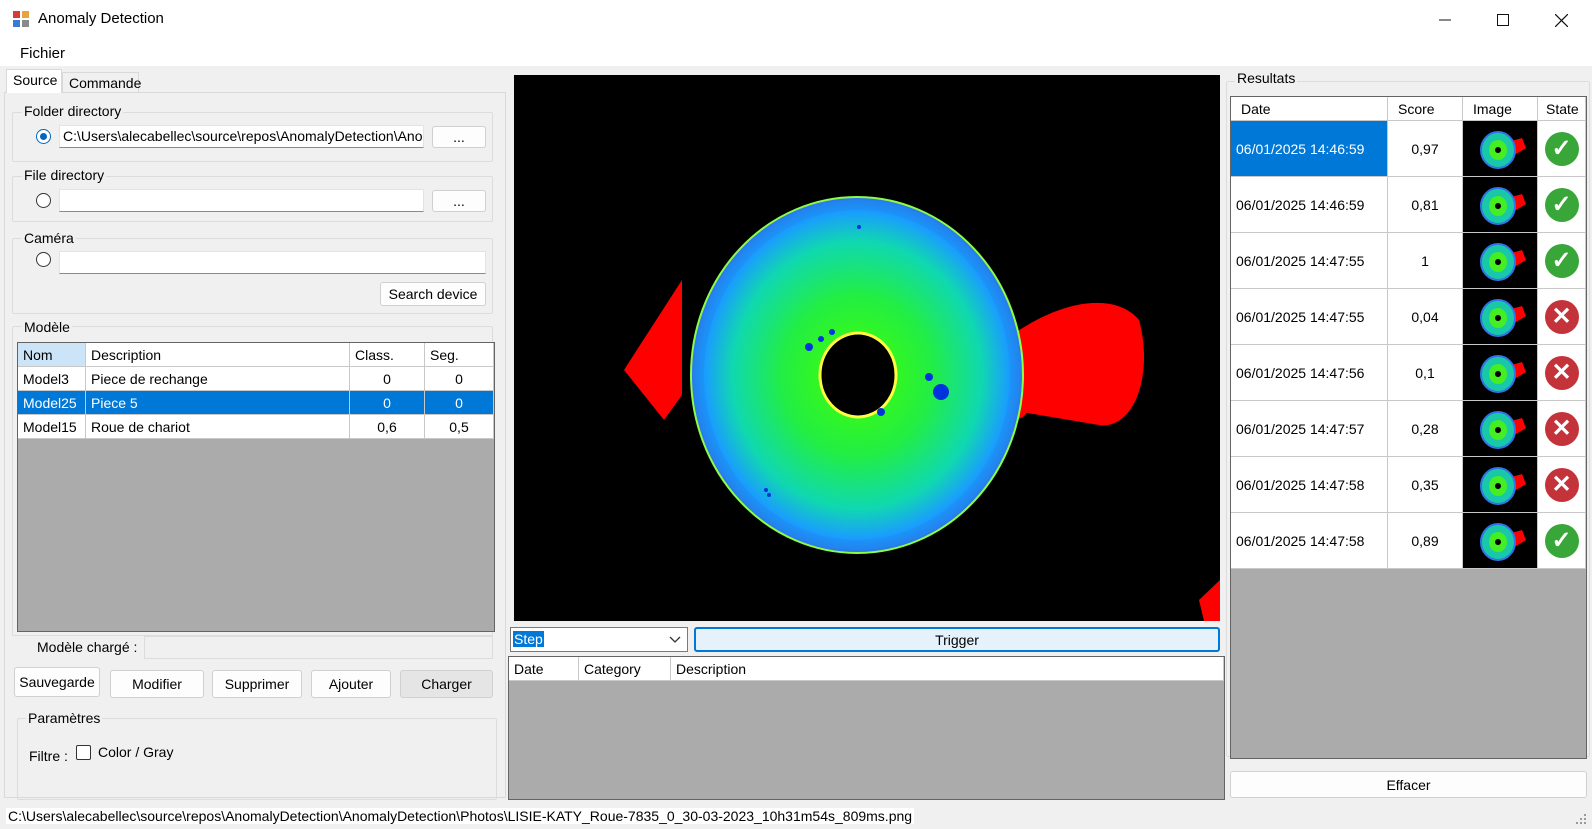  I want to click on model-row-2-seg: 0,5, so click(459, 427).